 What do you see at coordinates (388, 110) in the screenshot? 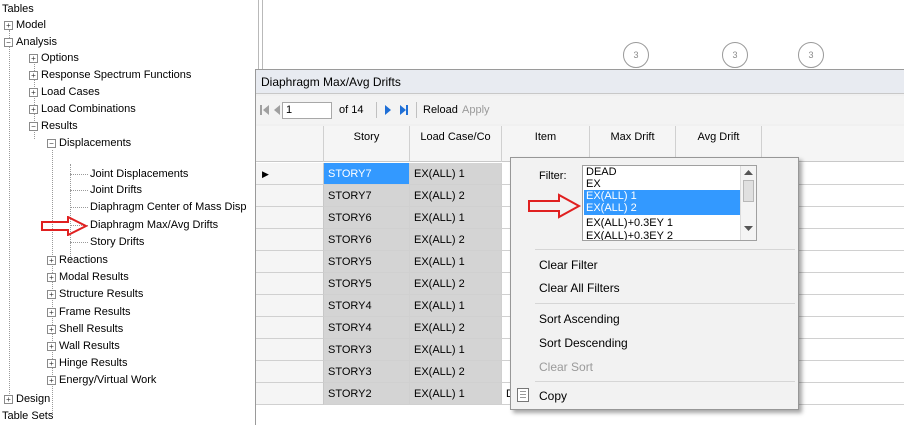
I see `next-page-icon` at bounding box center [388, 110].